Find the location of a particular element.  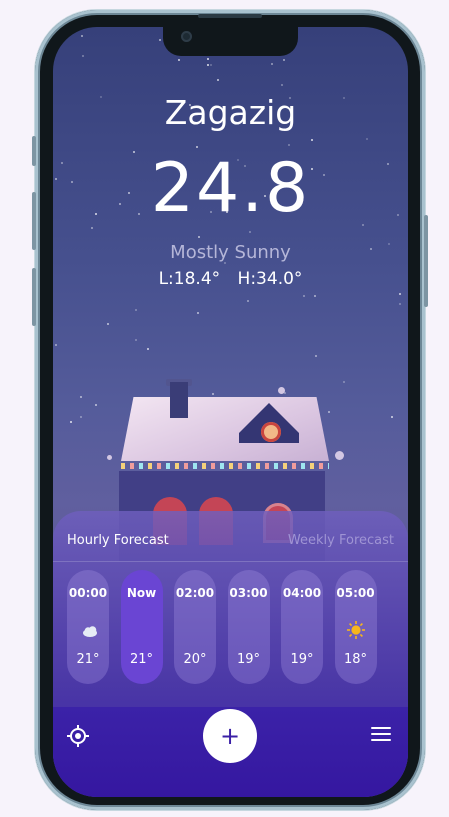

hourly-time: 02:00 is located at coordinates (195, 593).